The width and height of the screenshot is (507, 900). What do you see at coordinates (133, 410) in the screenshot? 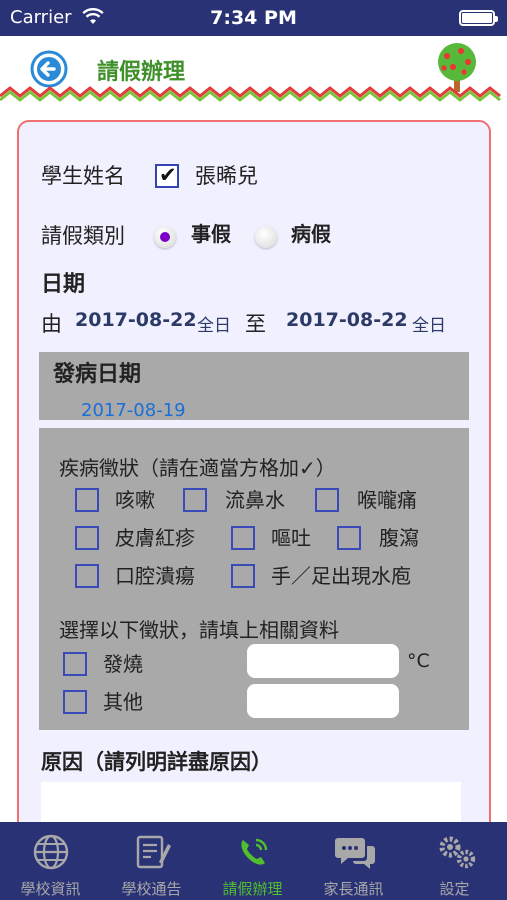
I see `onset-date-value: 2017-08-19` at bounding box center [133, 410].